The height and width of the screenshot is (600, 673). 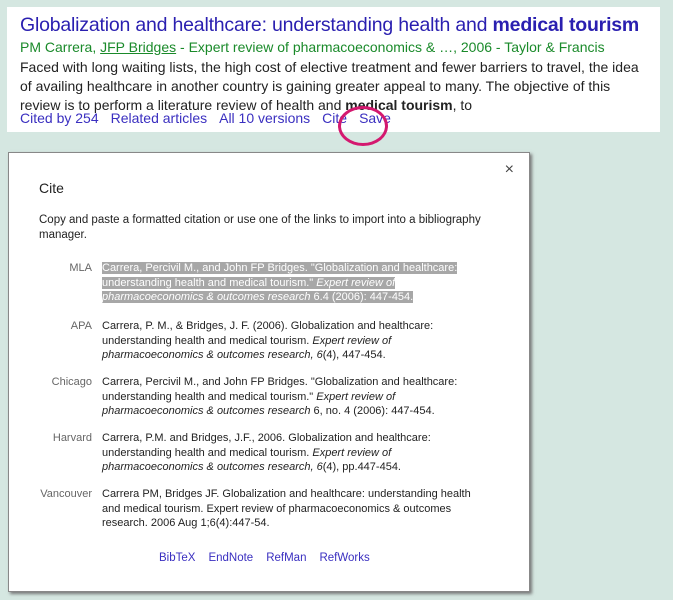 What do you see at coordinates (566, 25) in the screenshot?
I see `title-bold-text: medical tourism` at bounding box center [566, 25].